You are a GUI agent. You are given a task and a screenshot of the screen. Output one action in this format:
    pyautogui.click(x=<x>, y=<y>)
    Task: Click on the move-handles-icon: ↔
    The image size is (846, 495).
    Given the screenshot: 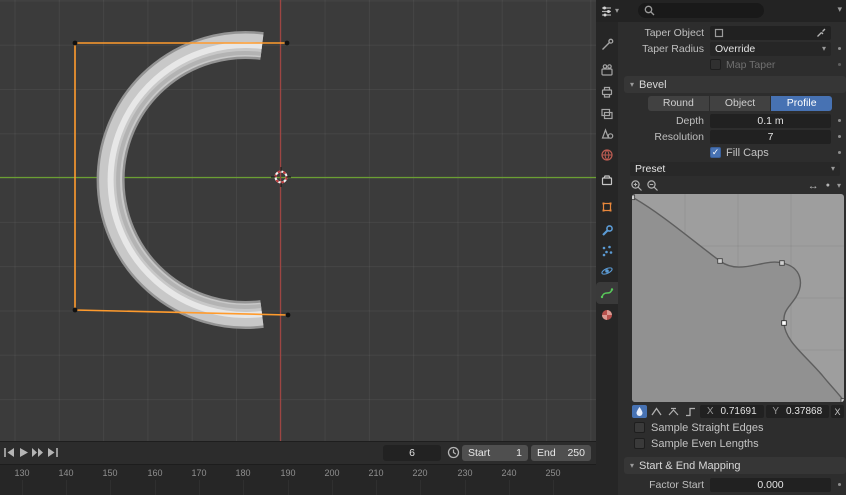 What is the action you would take?
    pyautogui.click(x=813, y=186)
    